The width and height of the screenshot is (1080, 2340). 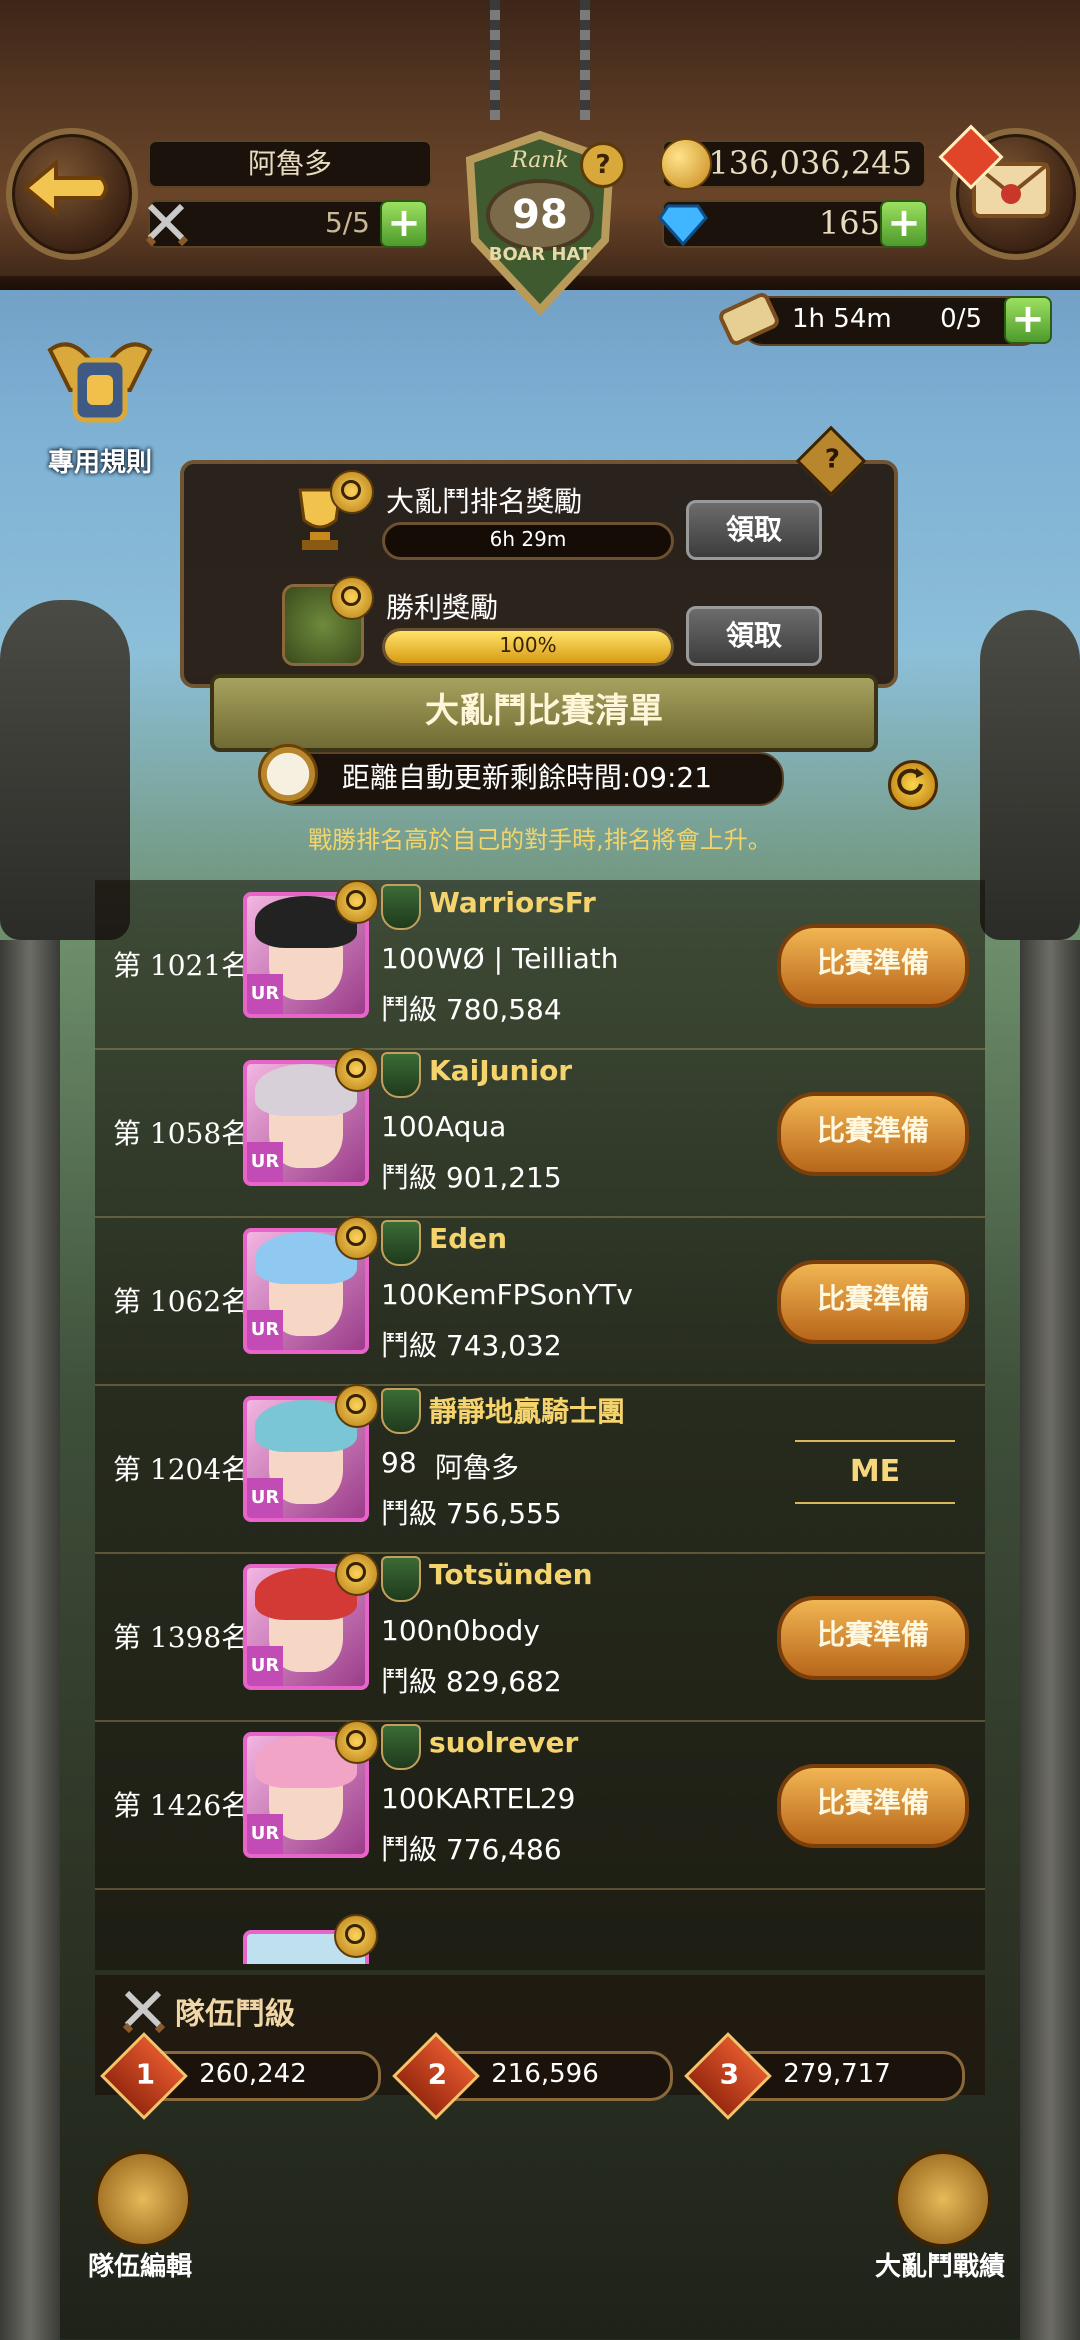 What do you see at coordinates (534, 1294) in the screenshot?
I see `opponent-name: KemFPSonYTv` at bounding box center [534, 1294].